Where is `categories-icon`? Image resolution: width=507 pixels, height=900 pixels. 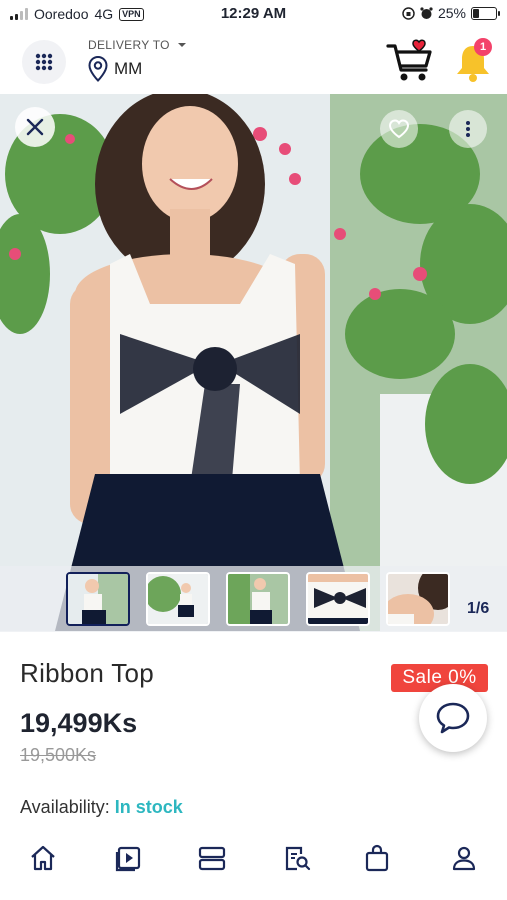 categories-icon is located at coordinates (212, 858).